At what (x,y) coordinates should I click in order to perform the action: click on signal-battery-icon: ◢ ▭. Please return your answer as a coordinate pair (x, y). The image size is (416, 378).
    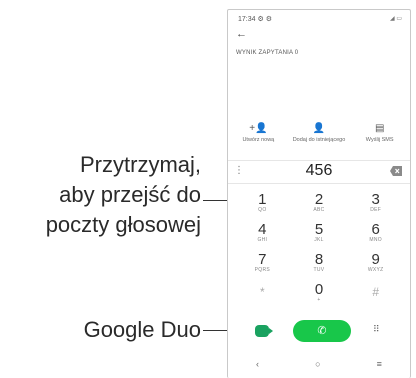
    Looking at the image, I should click on (396, 19).